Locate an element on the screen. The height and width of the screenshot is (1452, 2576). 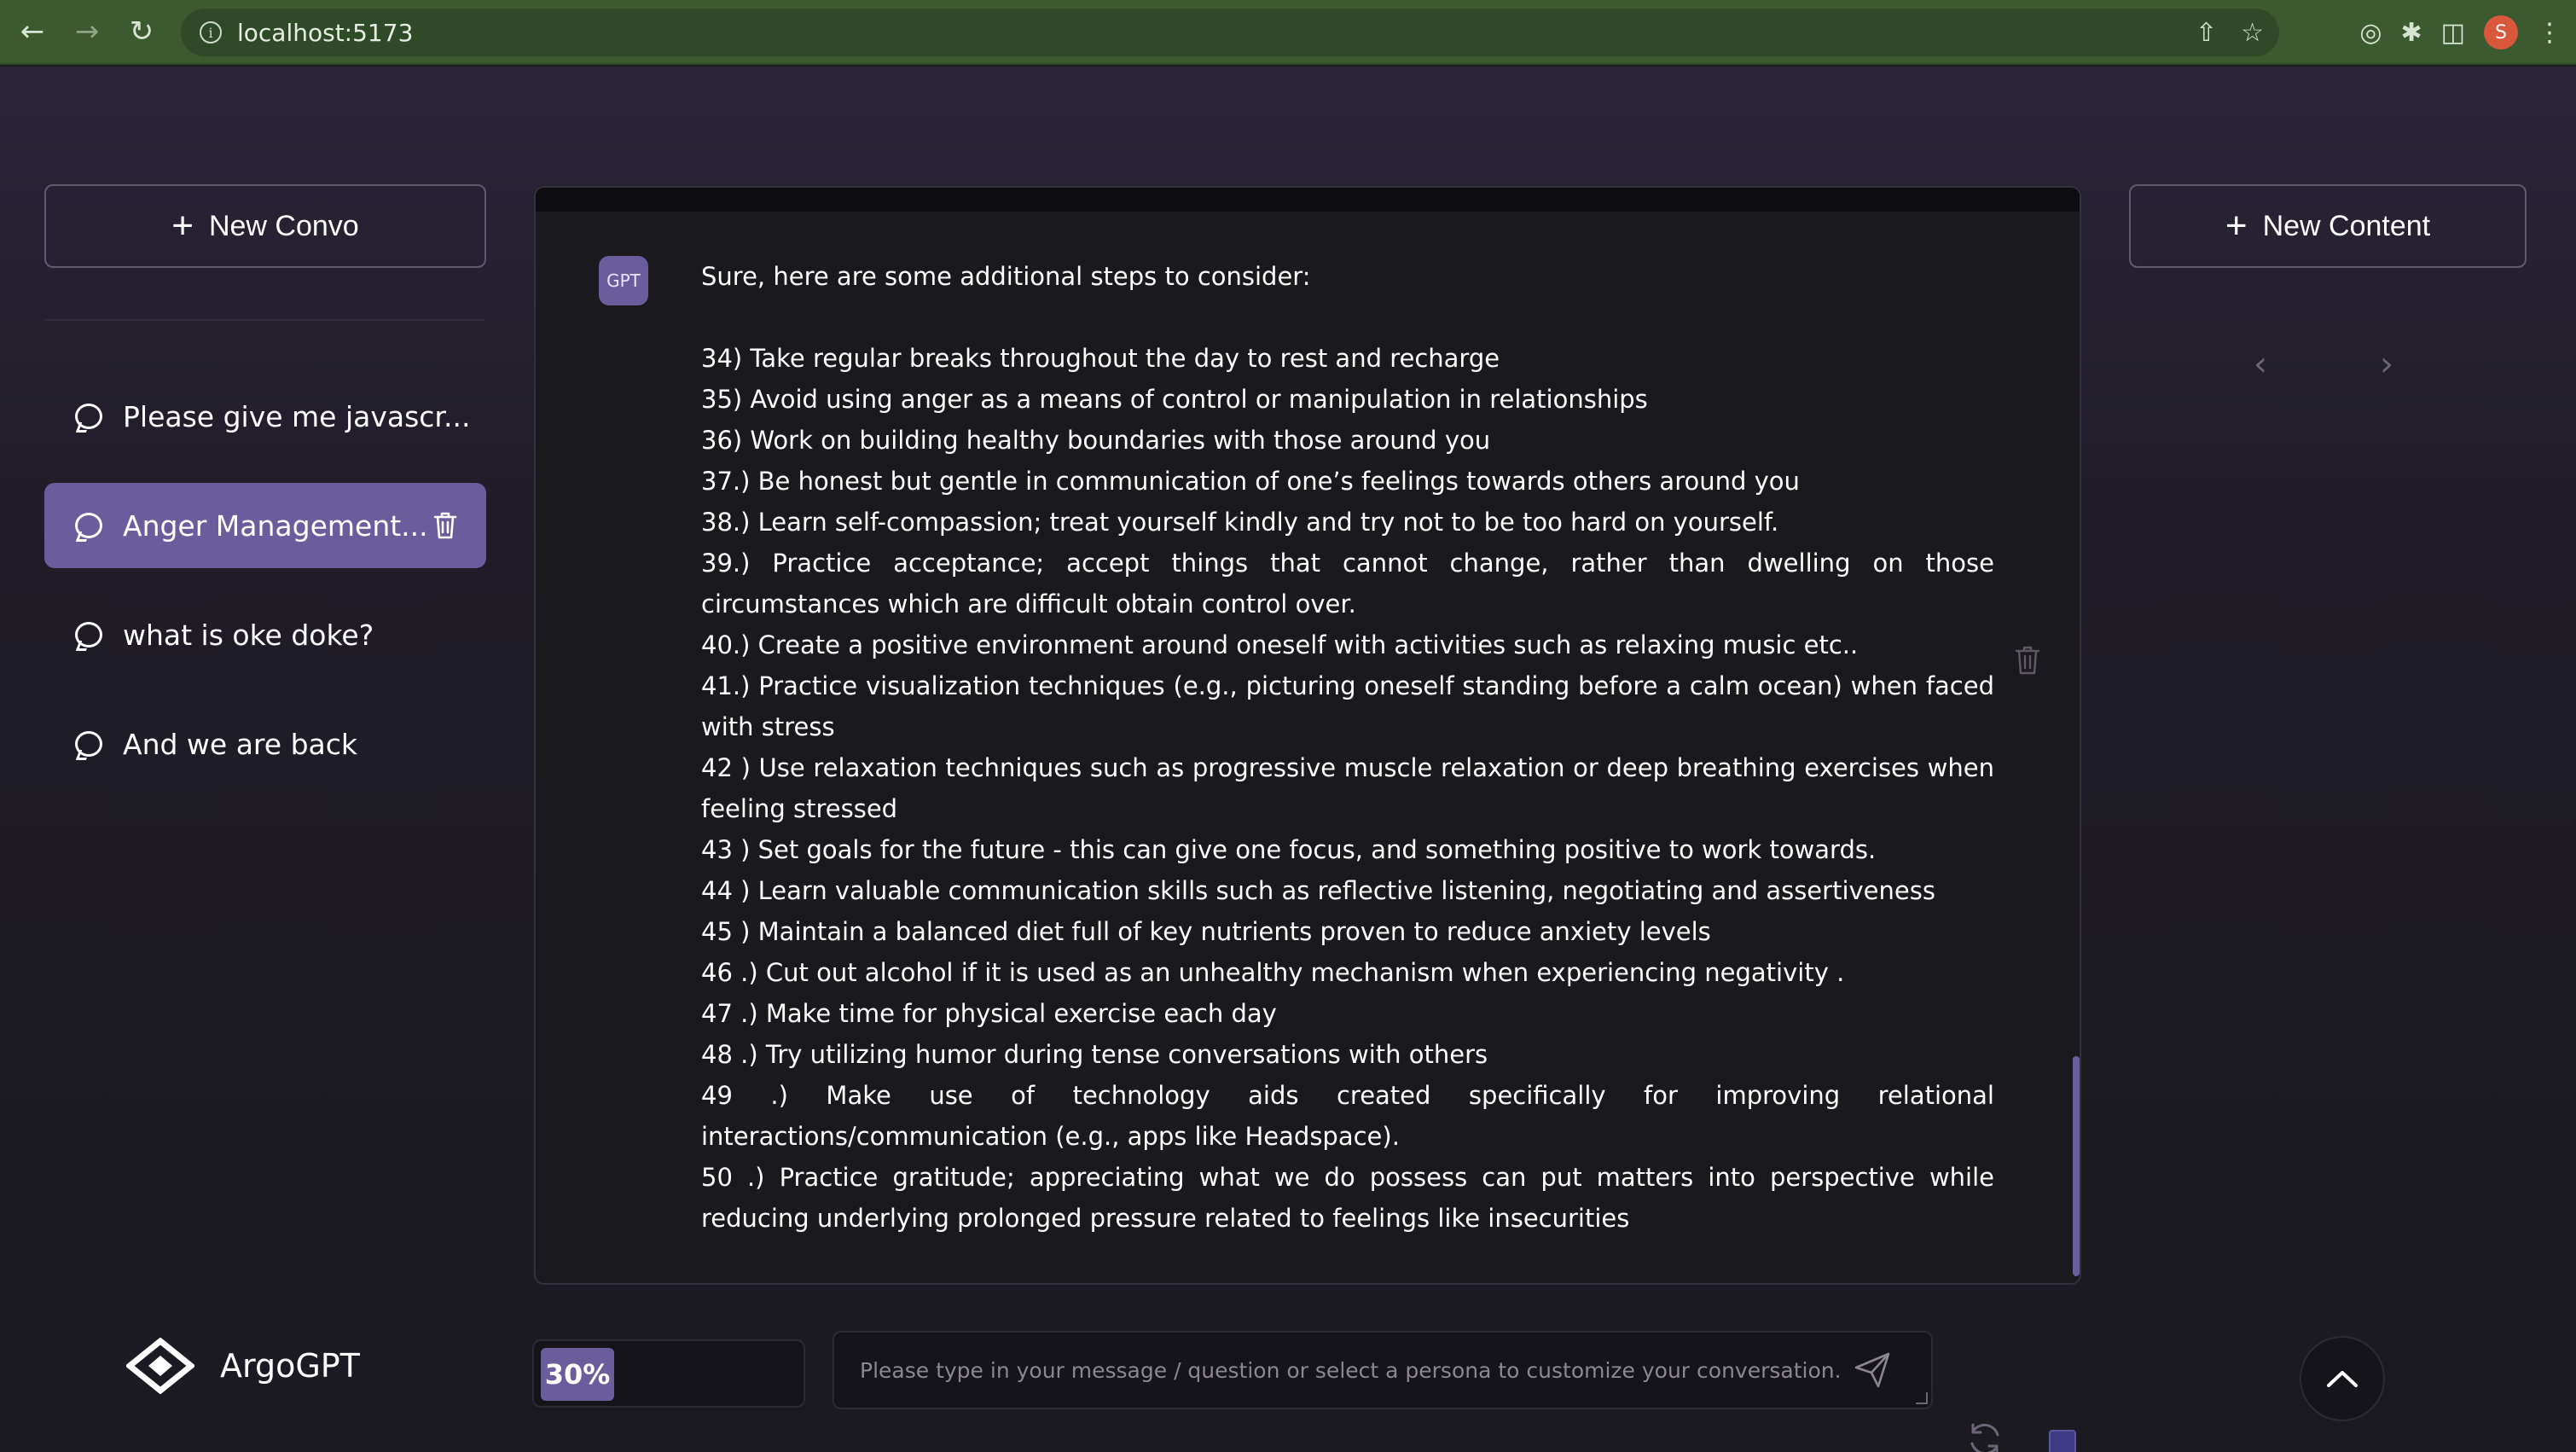
scroll-to-top-button is located at coordinates (2342, 1378).